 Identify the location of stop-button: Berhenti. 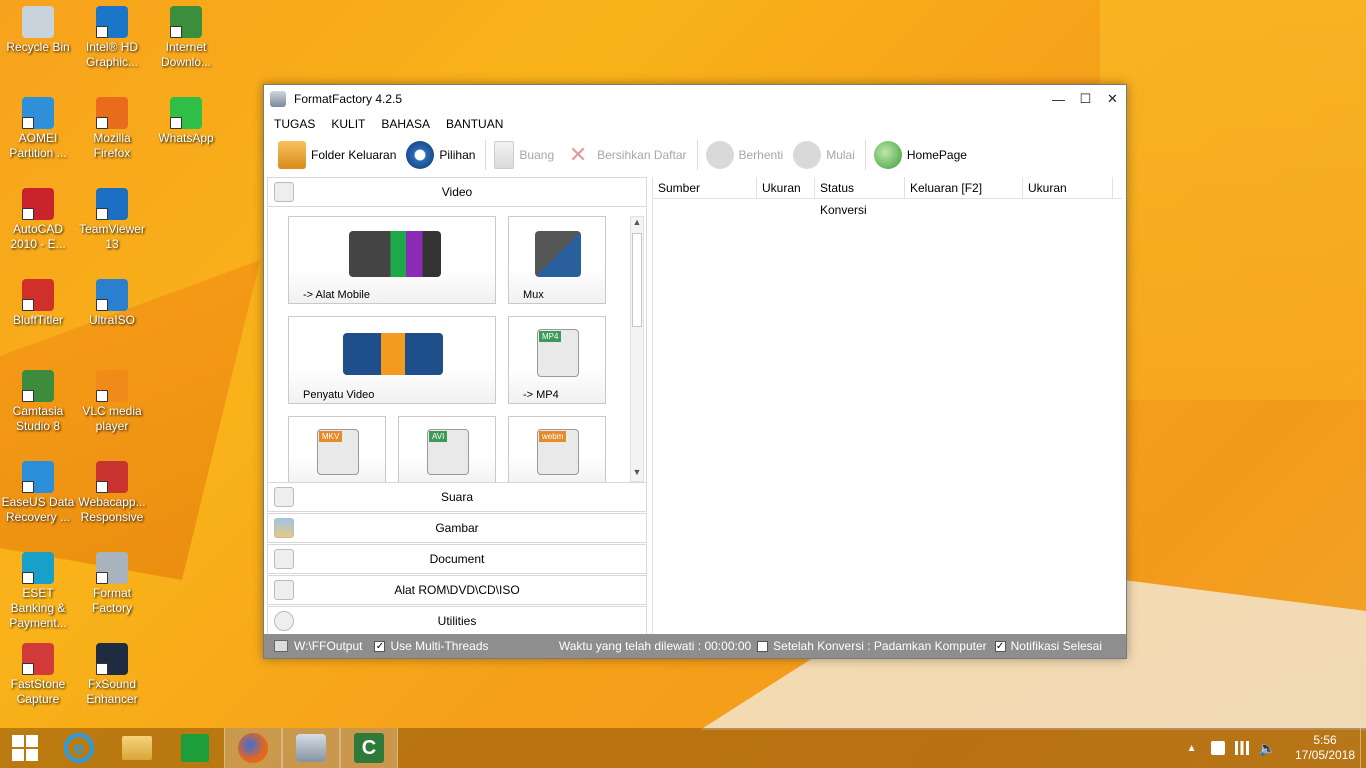
(744, 155).